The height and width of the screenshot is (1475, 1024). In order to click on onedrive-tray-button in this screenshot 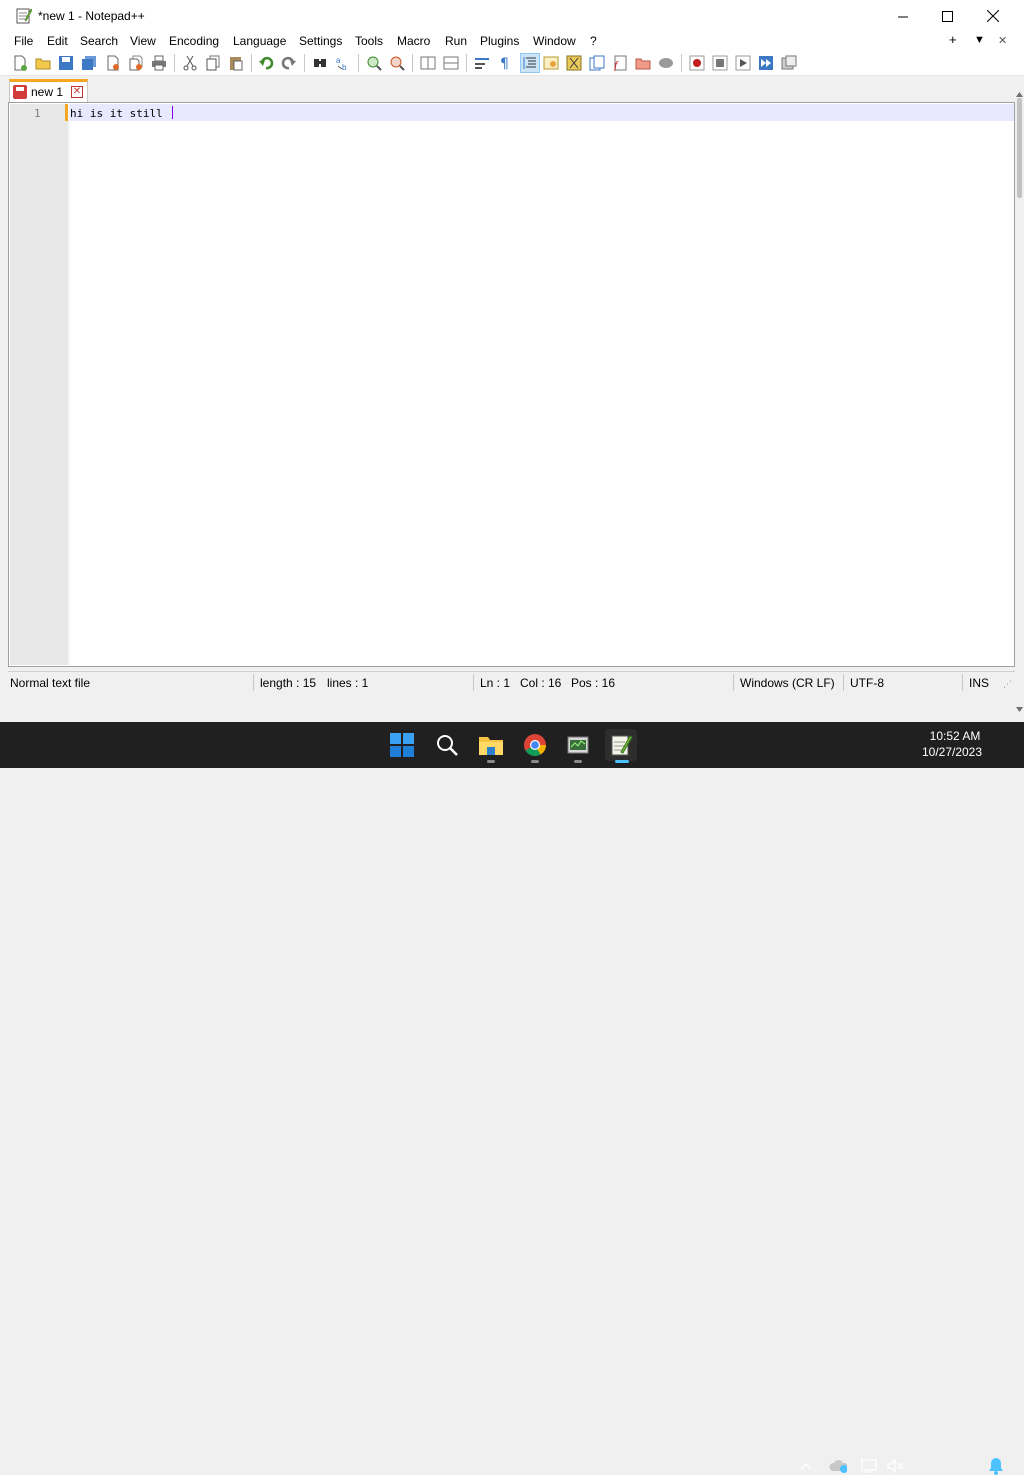, I will do `click(838, 1466)`.